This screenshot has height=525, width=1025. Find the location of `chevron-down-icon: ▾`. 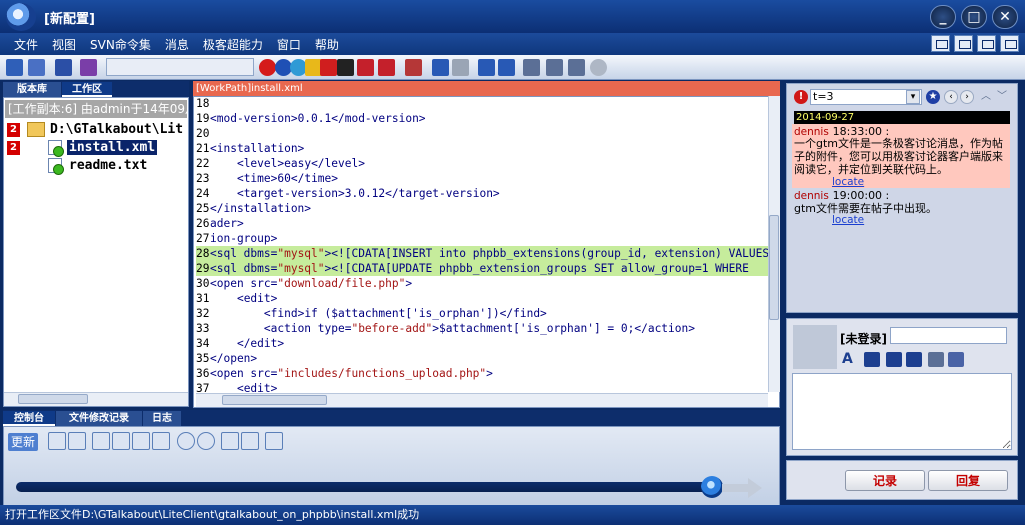

chevron-down-icon: ▾ is located at coordinates (913, 97).